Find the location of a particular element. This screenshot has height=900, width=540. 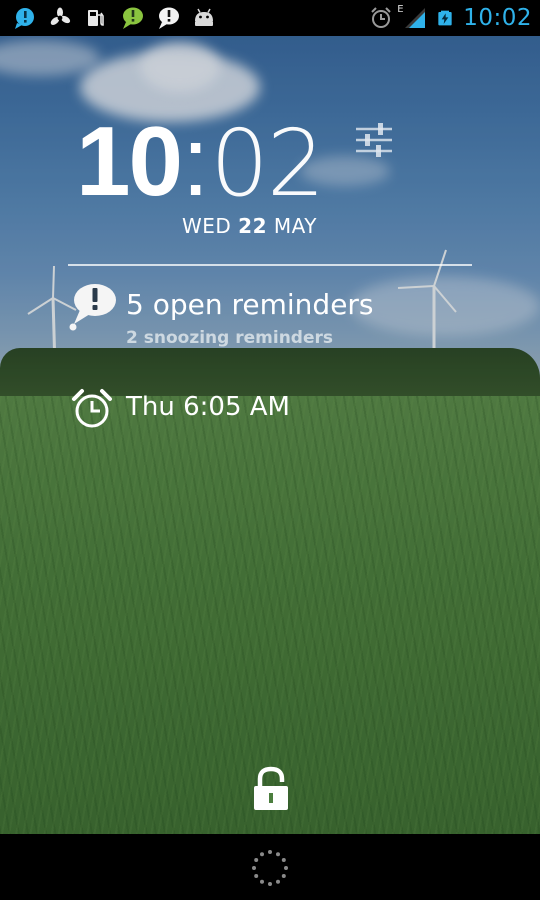

battery-charging-icon is located at coordinates (445, 18).